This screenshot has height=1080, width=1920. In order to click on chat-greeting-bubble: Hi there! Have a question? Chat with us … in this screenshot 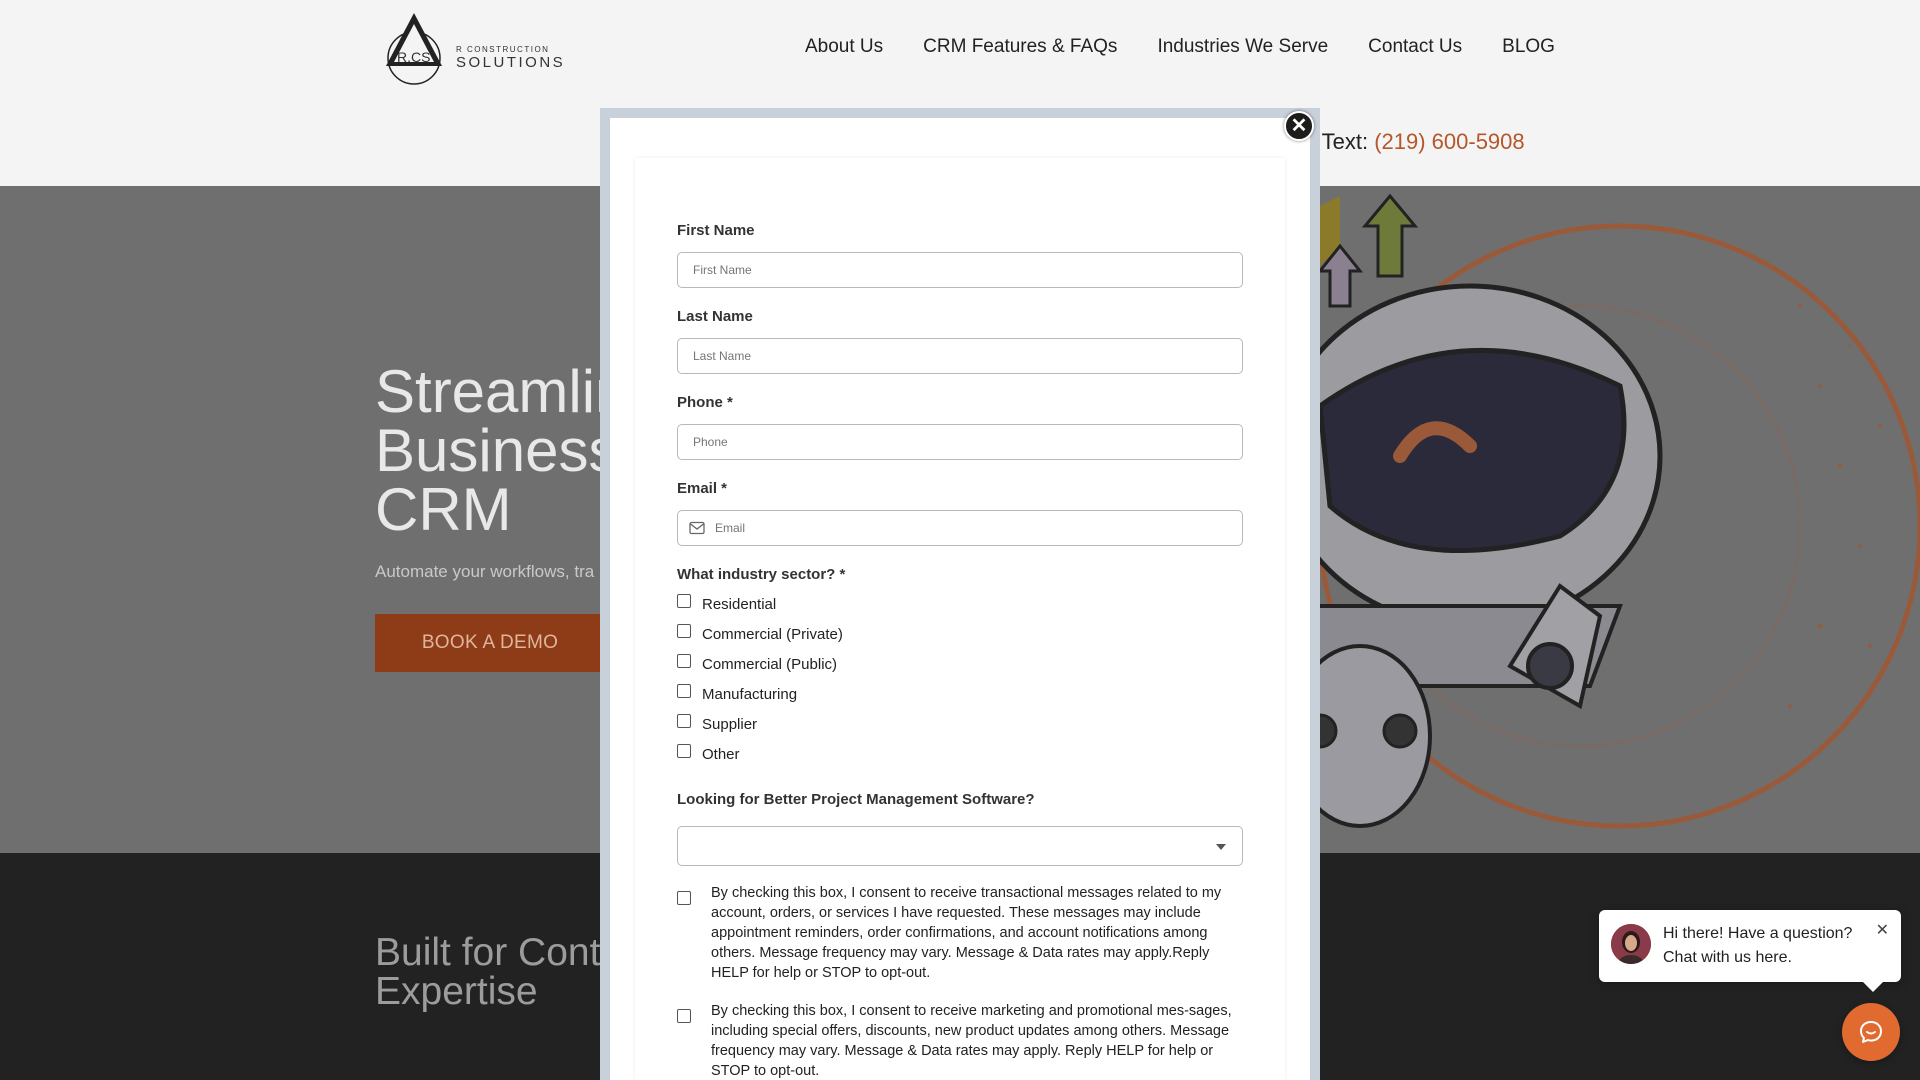, I will do `click(1750, 951)`.